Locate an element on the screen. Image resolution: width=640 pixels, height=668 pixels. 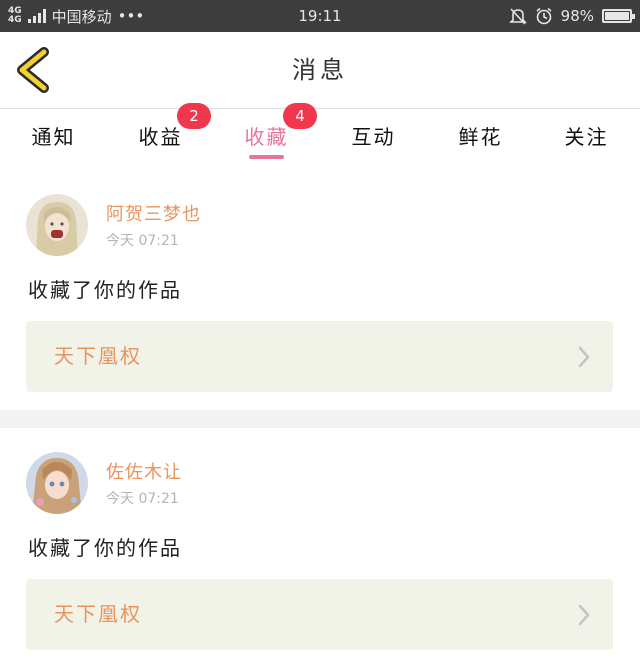
title-bar: 消息 is located at coordinates (320, 70).